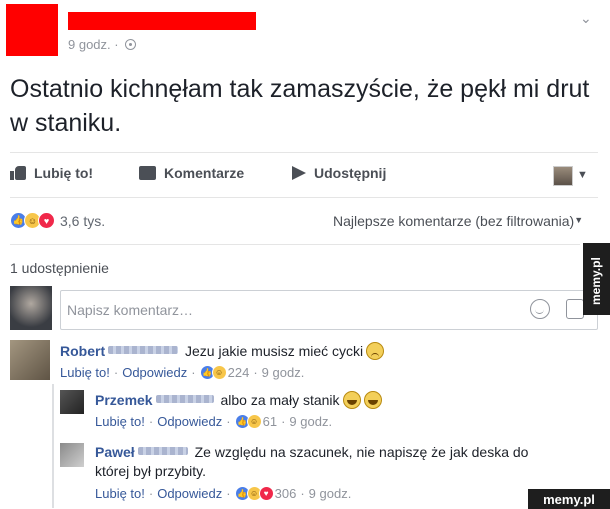  What do you see at coordinates (124, 400) in the screenshot?
I see `commenter-name: Przemek` at bounding box center [124, 400].